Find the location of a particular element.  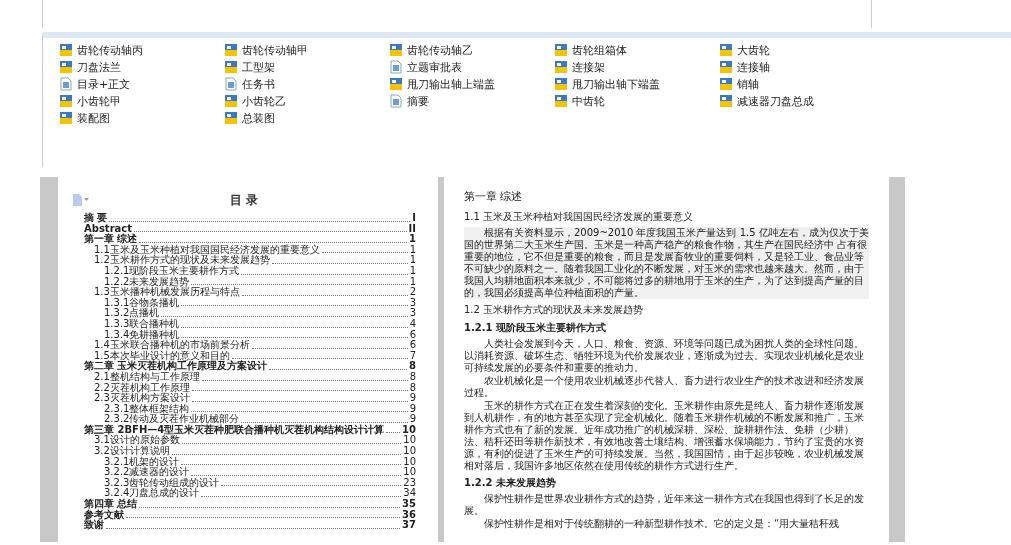

file-item: 小齿轮甲 is located at coordinates (90, 101).